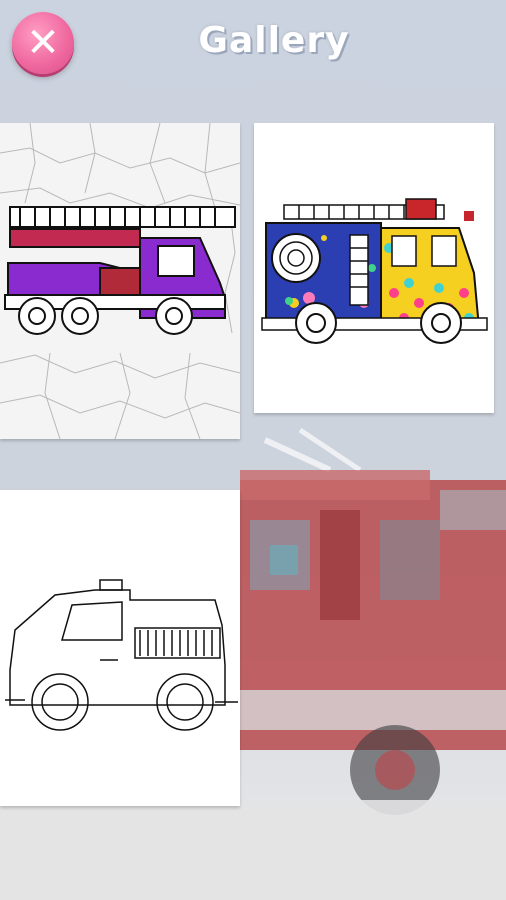 The image size is (506, 900). I want to click on header-bar: ✕ Gallery, so click(253, 47).